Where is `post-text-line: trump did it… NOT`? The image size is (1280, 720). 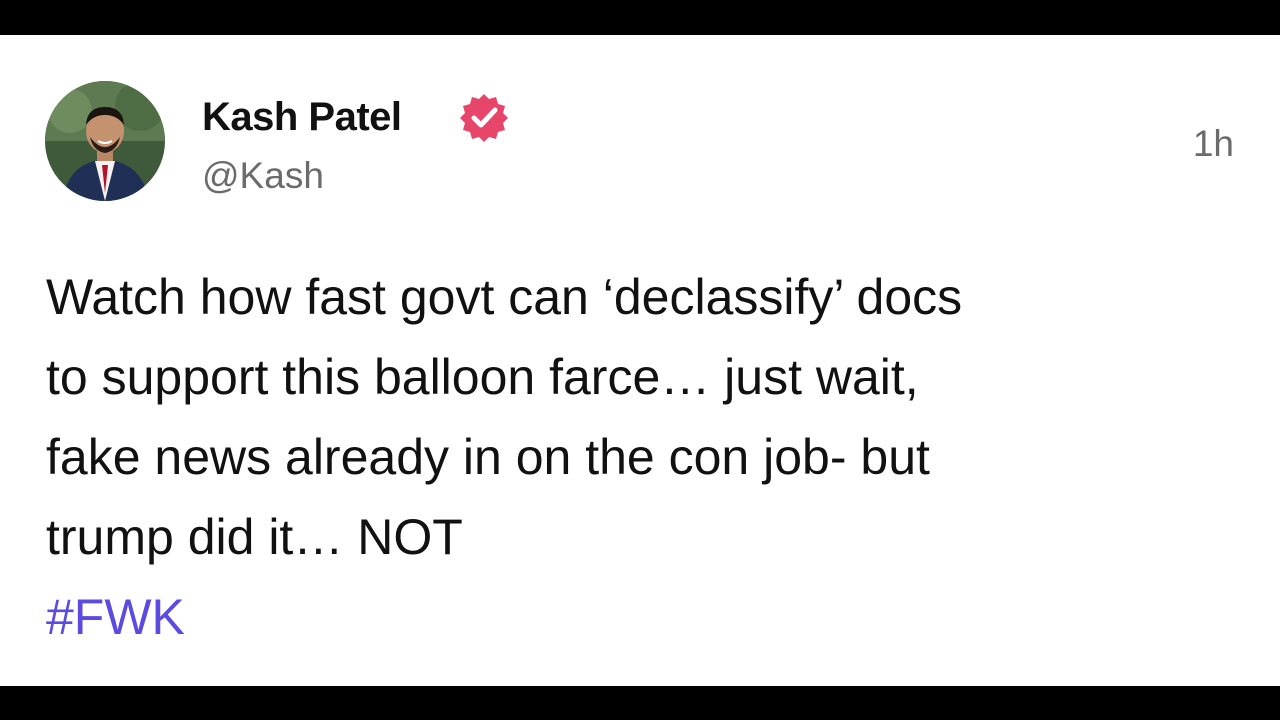
post-text-line: trump did it… NOT is located at coordinates (254, 537).